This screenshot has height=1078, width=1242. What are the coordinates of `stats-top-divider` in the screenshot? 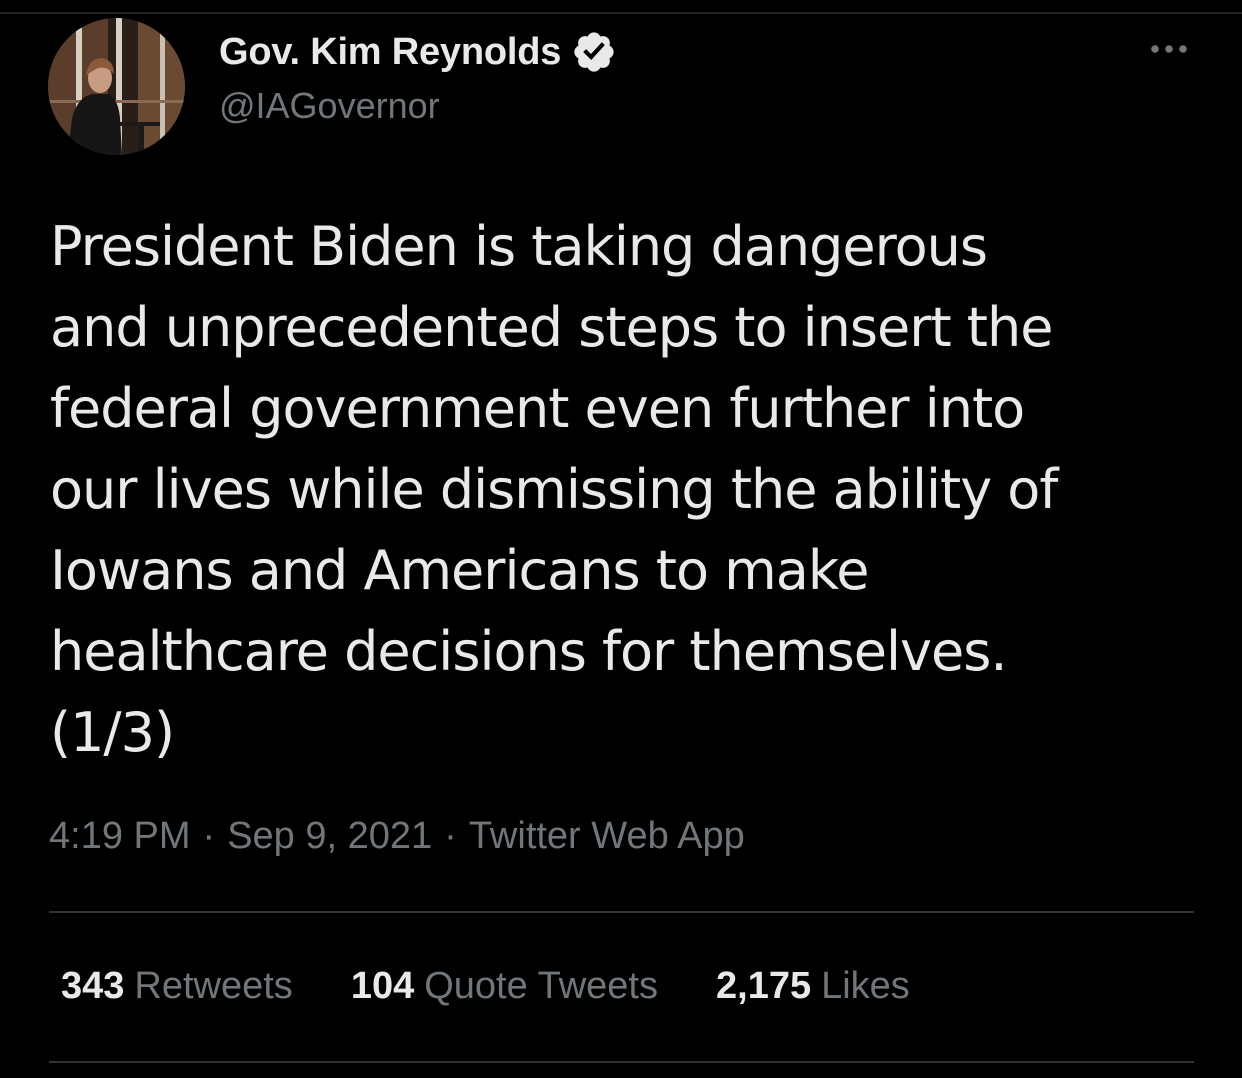 It's located at (621, 912).